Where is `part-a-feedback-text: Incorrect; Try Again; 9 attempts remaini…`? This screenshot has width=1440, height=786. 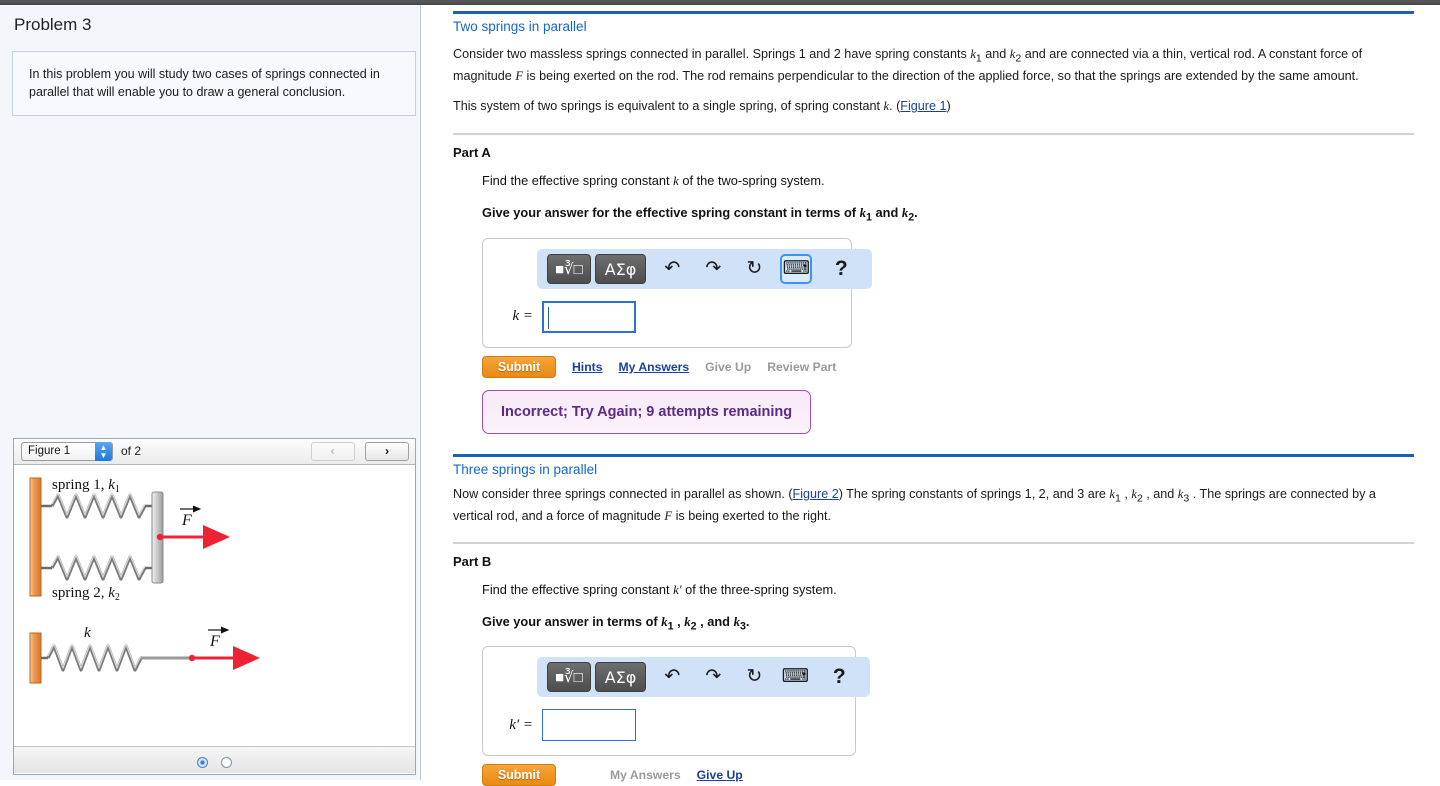
part-a-feedback-text: Incorrect; Try Again; 9 attempts remaini… is located at coordinates (647, 411).